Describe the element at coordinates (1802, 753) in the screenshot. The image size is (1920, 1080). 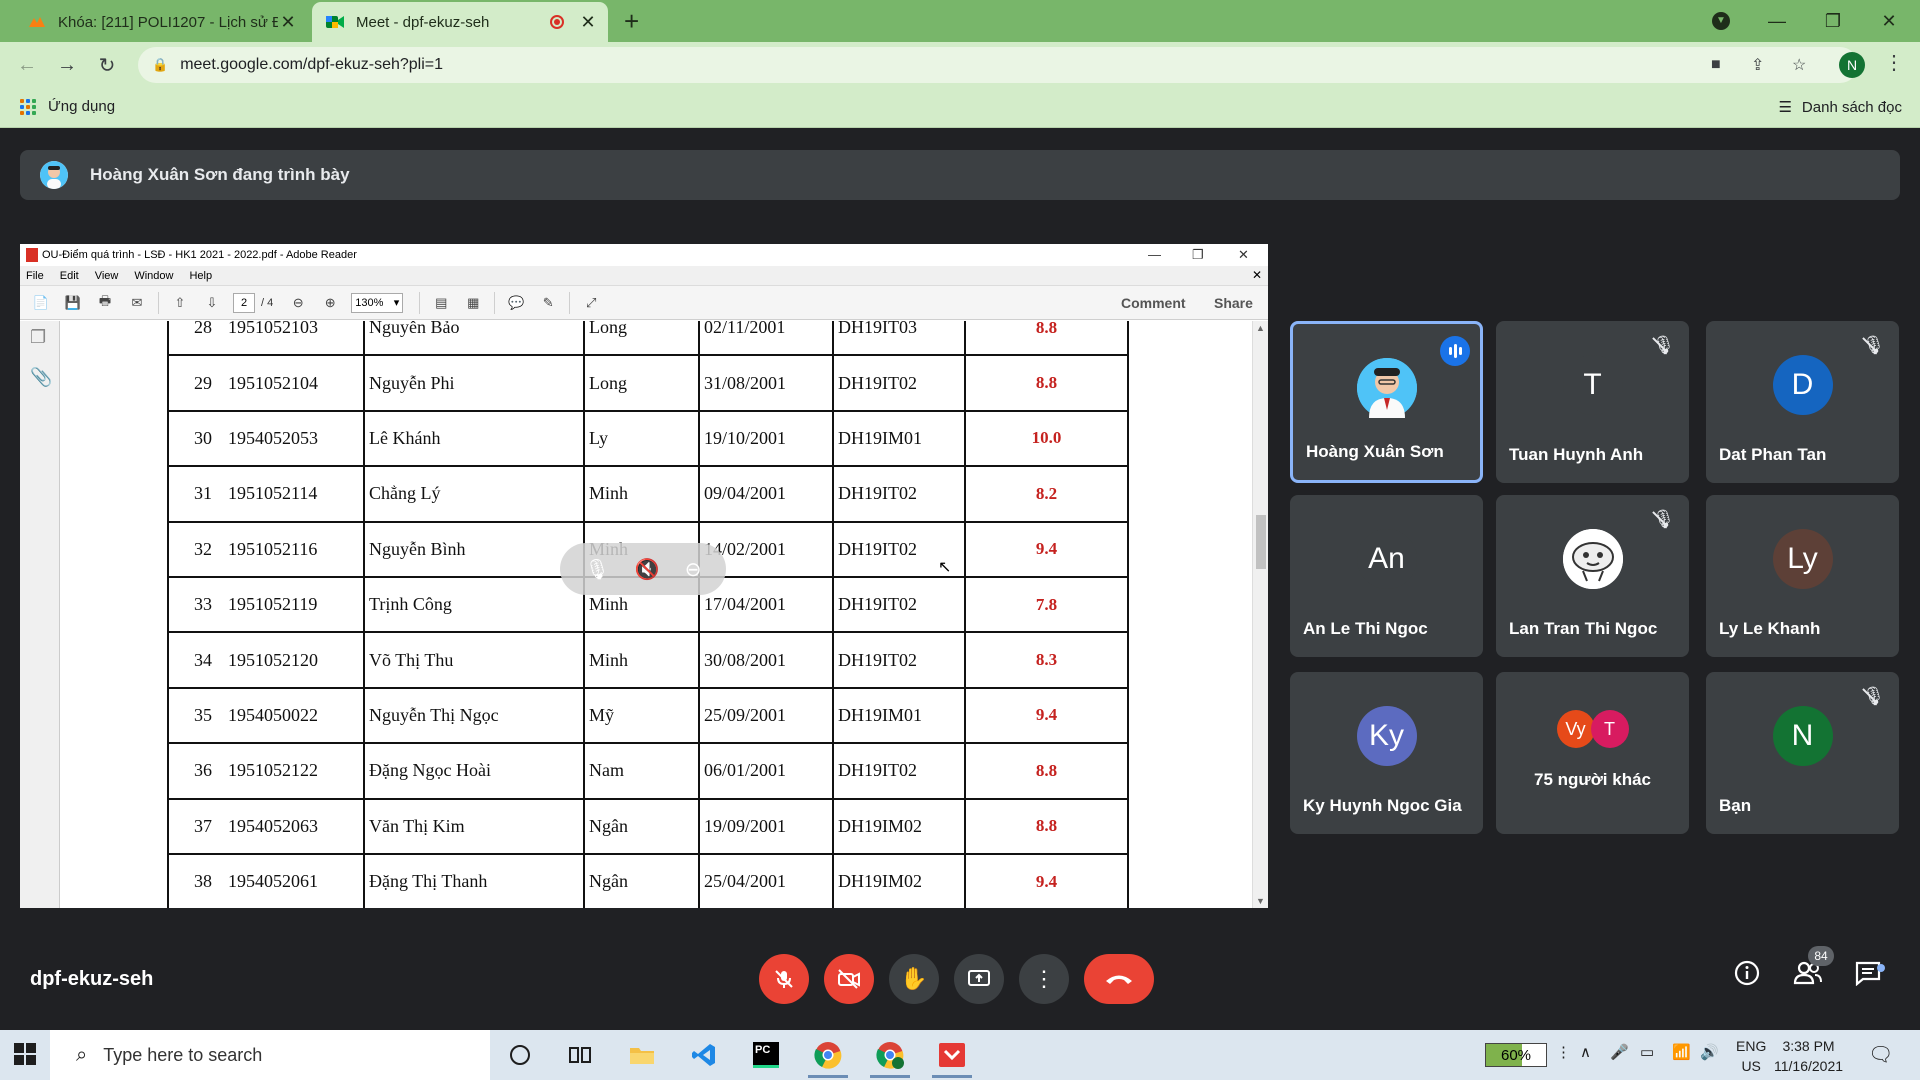
I see `participant-tile: N Bạn 🎙` at that location.